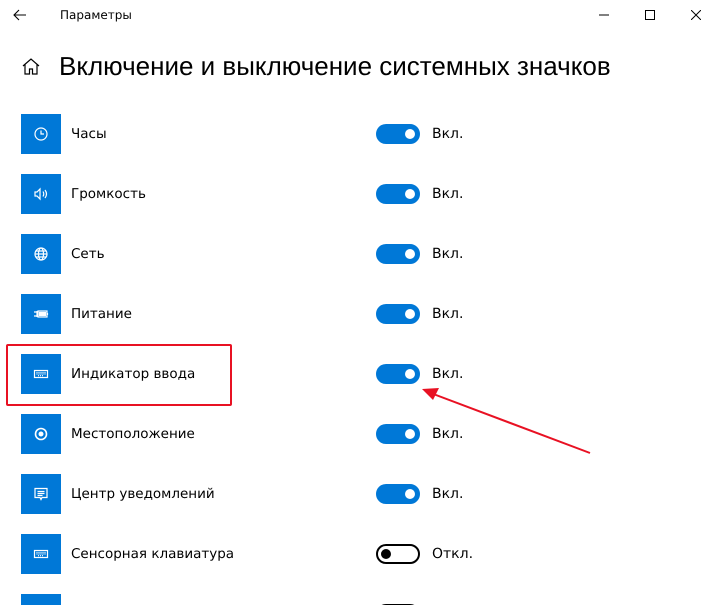 The width and height of the screenshot is (719, 605). Describe the element at coordinates (41, 434) in the screenshot. I see `location-icon` at that location.